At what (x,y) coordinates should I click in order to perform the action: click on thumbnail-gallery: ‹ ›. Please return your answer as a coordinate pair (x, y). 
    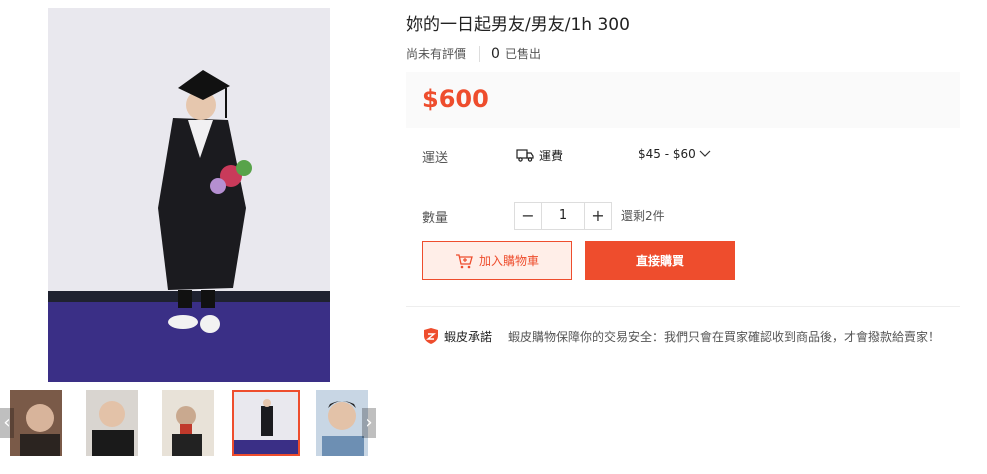
    Looking at the image, I should click on (190, 425).